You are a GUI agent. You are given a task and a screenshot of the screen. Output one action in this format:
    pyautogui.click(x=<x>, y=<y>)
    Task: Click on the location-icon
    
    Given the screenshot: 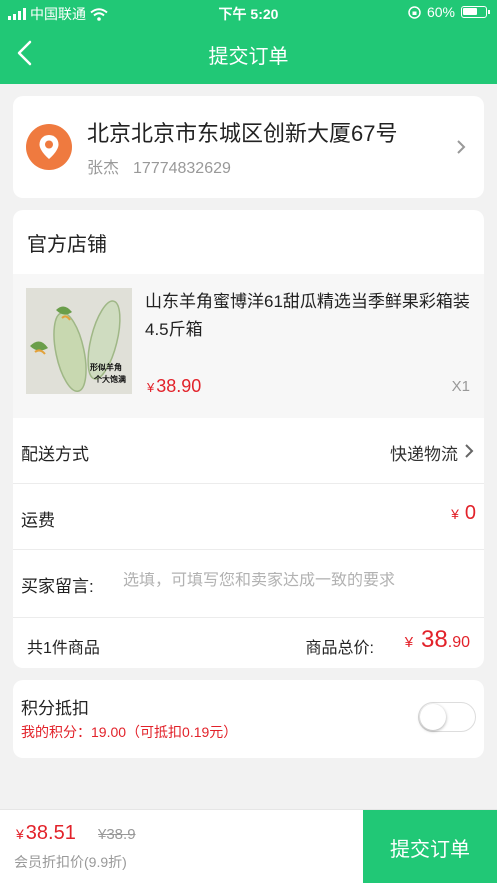 What is the action you would take?
    pyautogui.click(x=49, y=147)
    